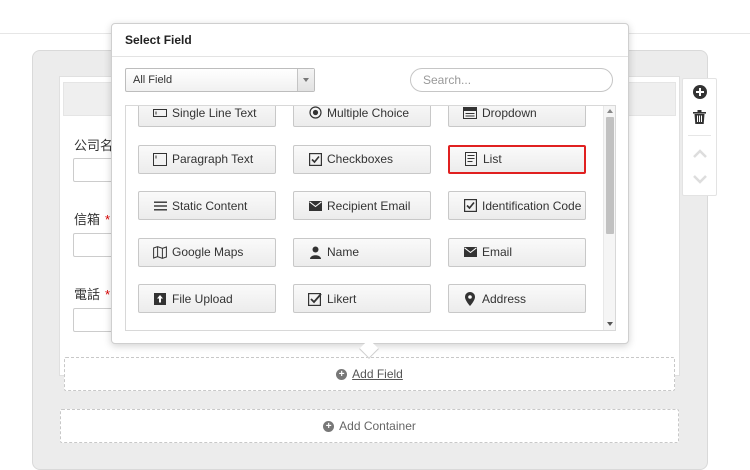  Describe the element at coordinates (342, 298) in the screenshot. I see `field-type-label: Likert` at that location.